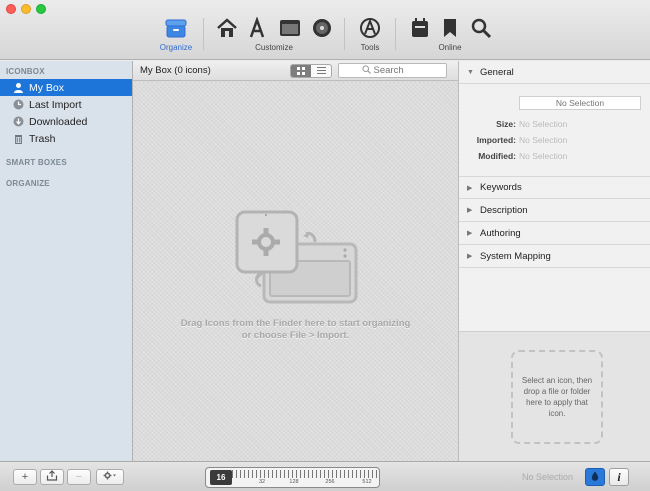 This screenshot has width=650, height=491. I want to click on remove-button: −, so click(79, 477).